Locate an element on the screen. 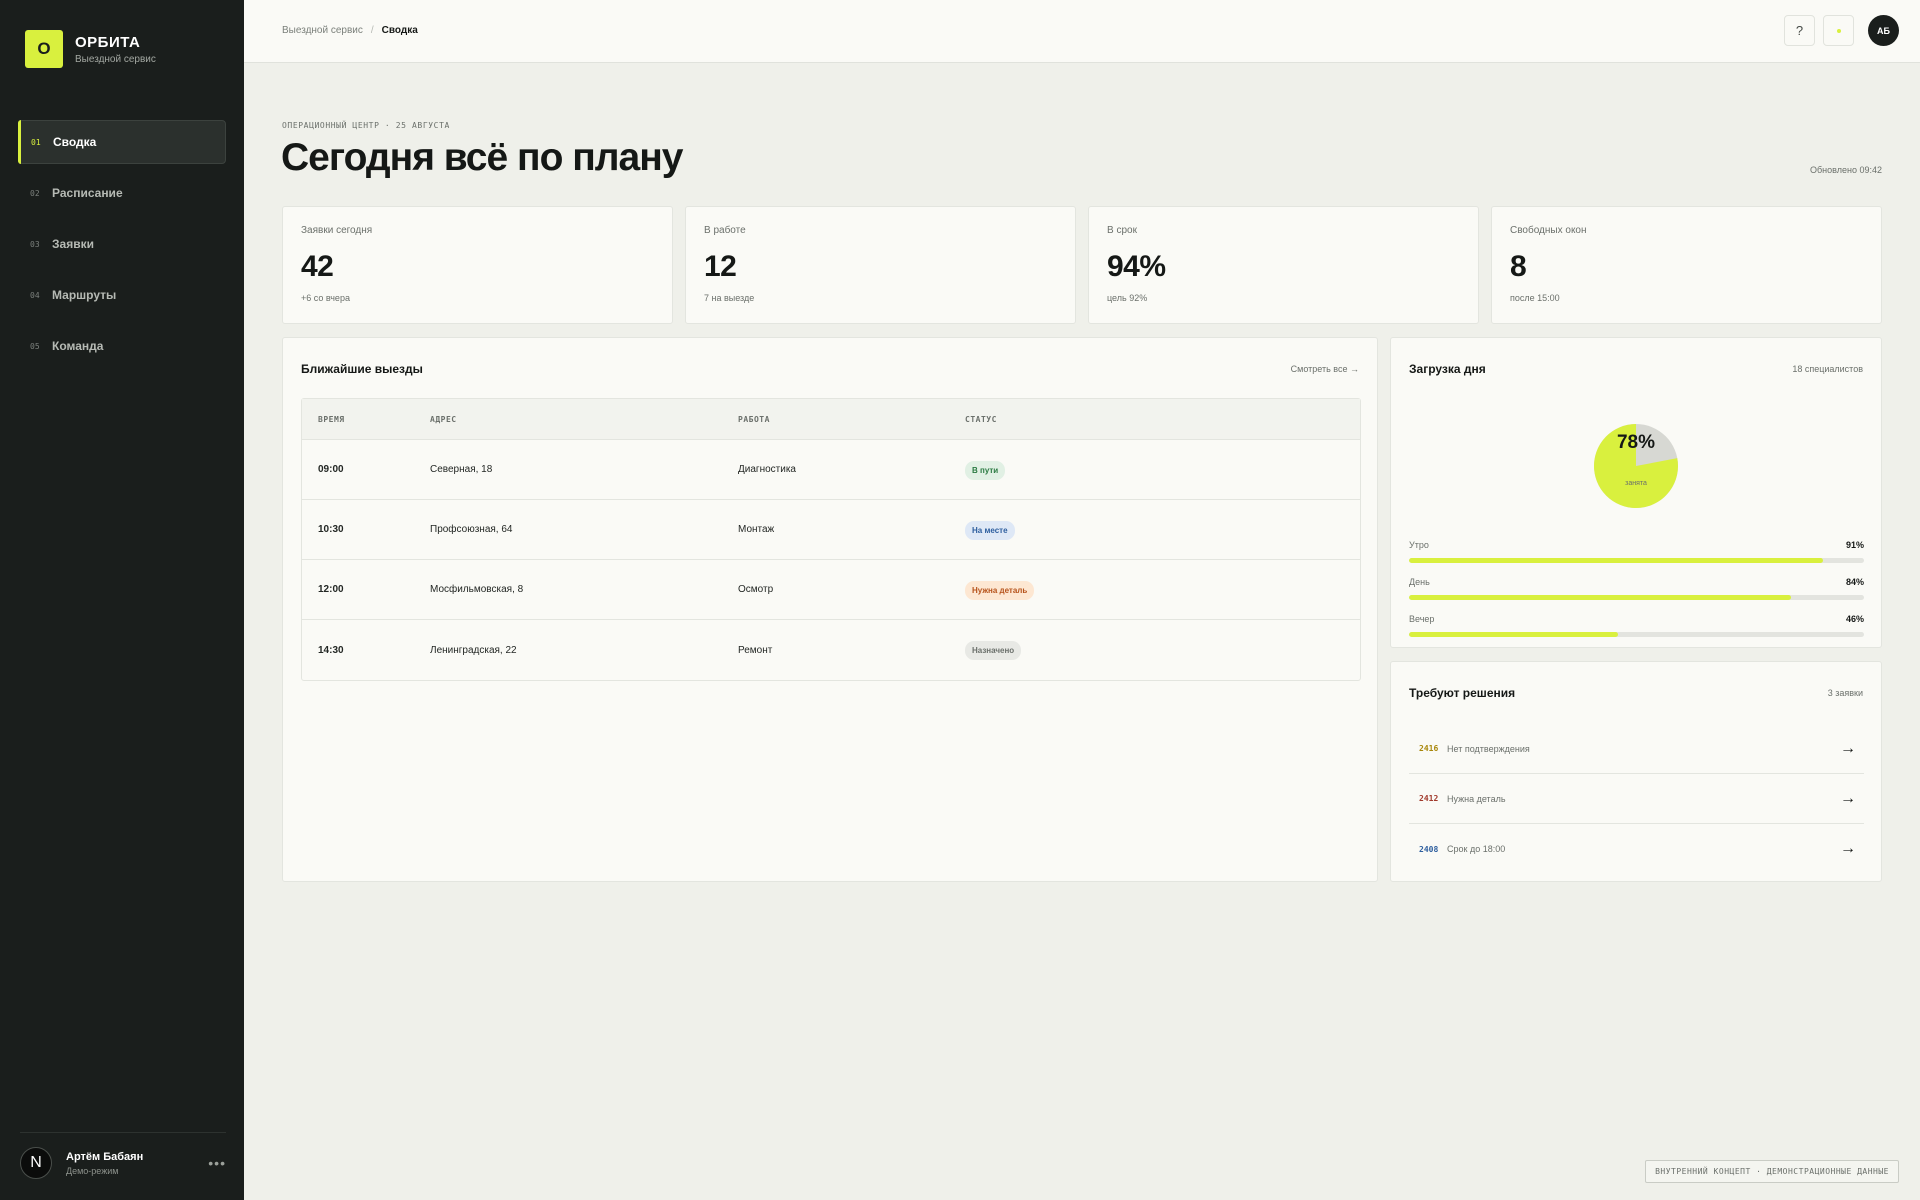  profile-avatar: АБ is located at coordinates (1883, 30).